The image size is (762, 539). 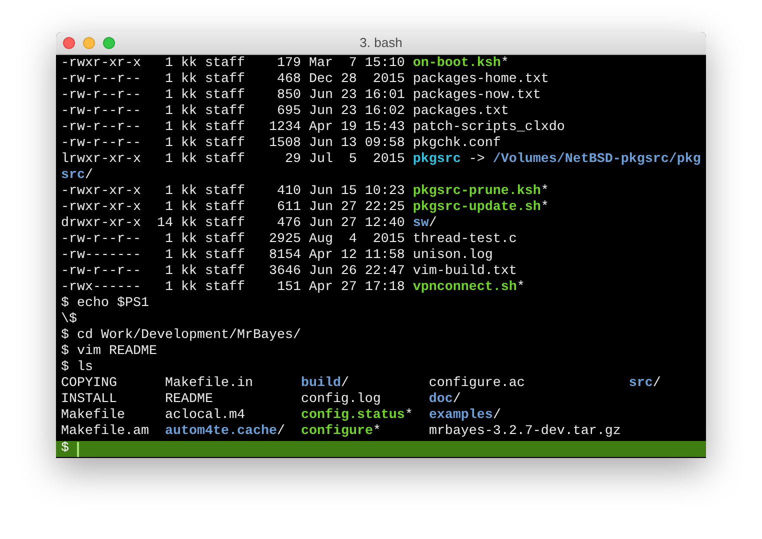 I want to click on terminal-line: -rw-r--r-- 1 kk staff 1508 Jun 13 09:58 pkgchk.conf, so click(x=281, y=144).